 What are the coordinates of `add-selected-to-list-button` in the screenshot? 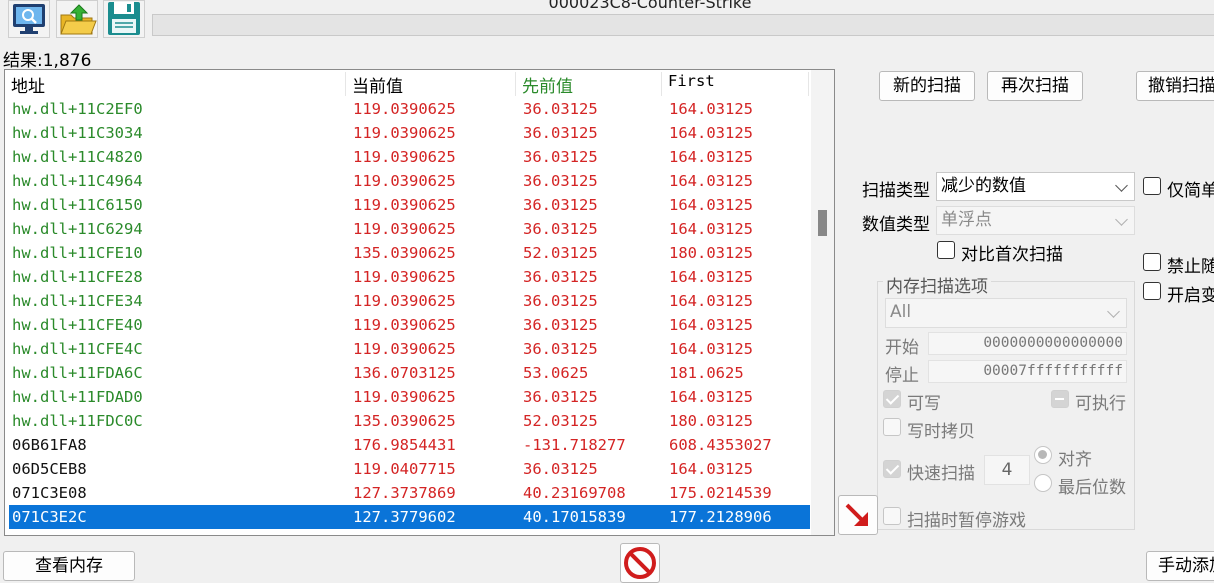 It's located at (858, 515).